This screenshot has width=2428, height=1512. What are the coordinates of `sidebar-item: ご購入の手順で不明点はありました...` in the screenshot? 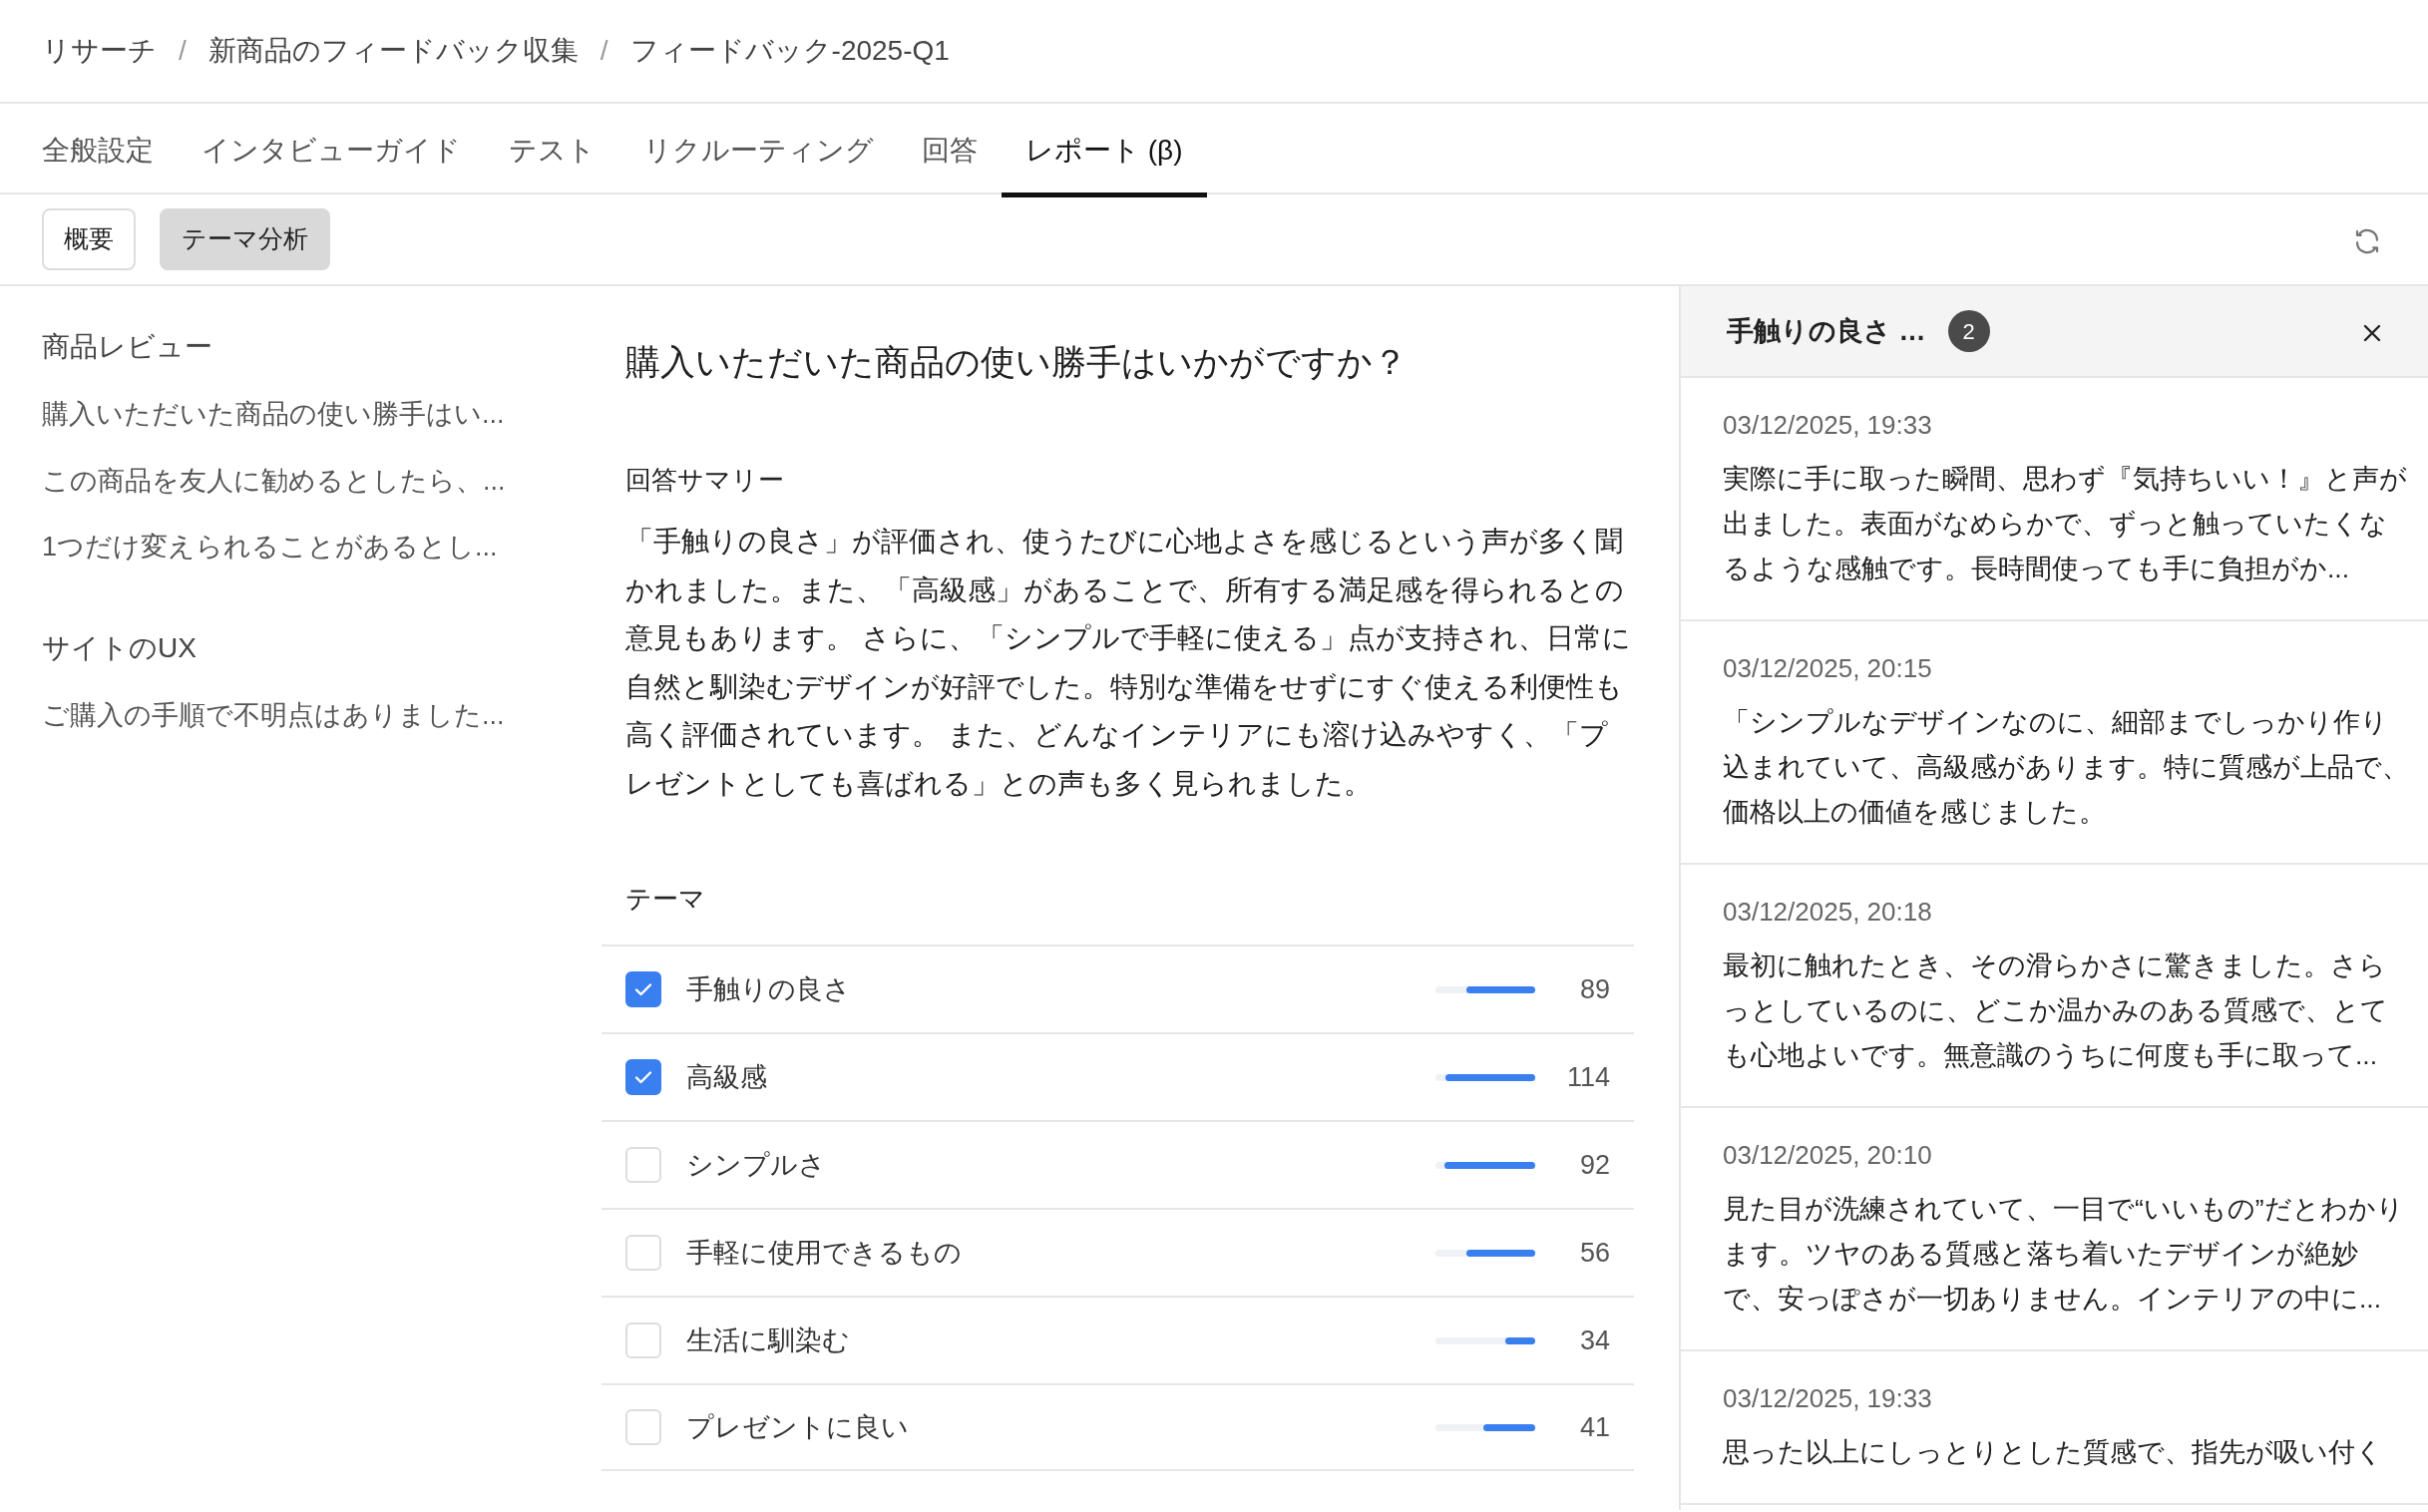 It's located at (273, 714).